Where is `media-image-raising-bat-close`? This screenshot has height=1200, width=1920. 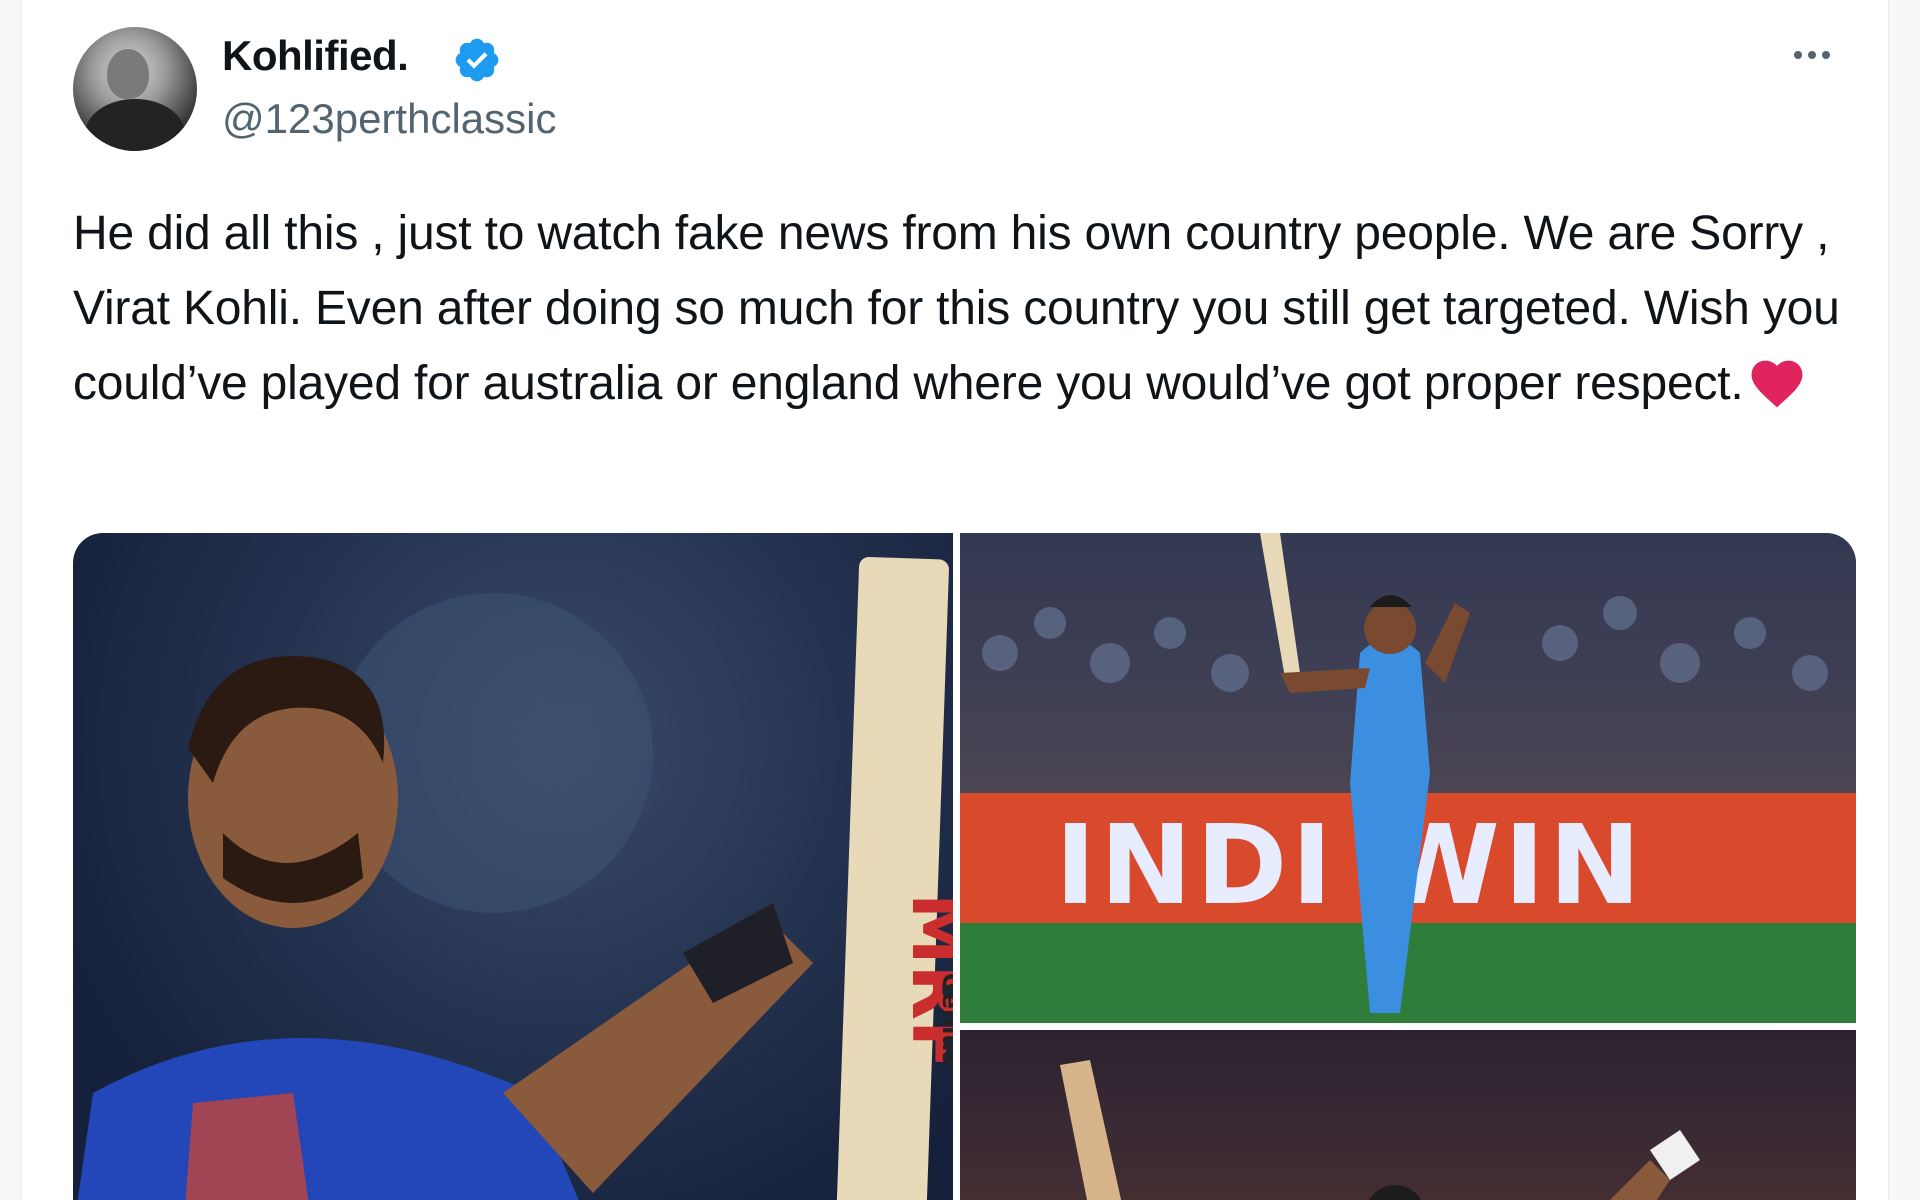
media-image-raising-bat-close is located at coordinates (1408, 1115).